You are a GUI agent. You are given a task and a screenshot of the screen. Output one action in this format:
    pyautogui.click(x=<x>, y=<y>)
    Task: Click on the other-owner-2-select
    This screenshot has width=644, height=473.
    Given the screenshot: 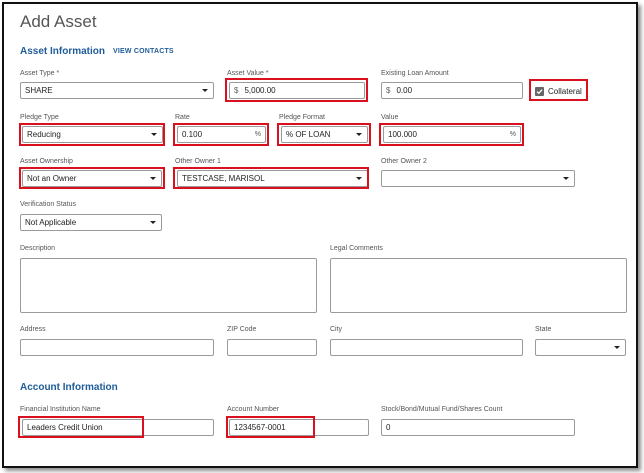 What is the action you would take?
    pyautogui.click(x=478, y=178)
    